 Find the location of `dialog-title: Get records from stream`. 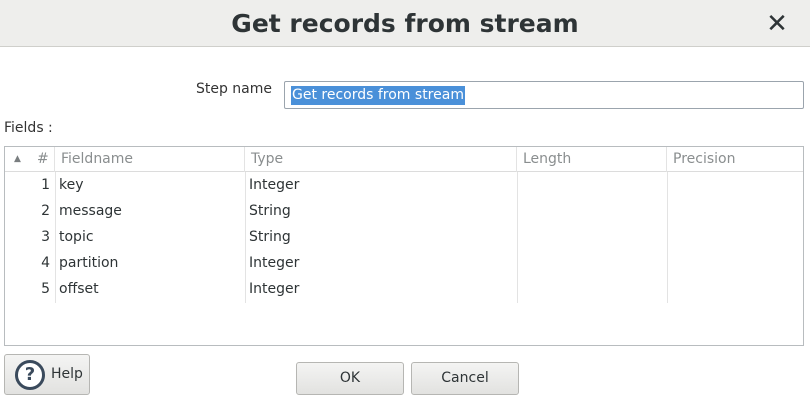

dialog-title: Get records from stream is located at coordinates (405, 23).